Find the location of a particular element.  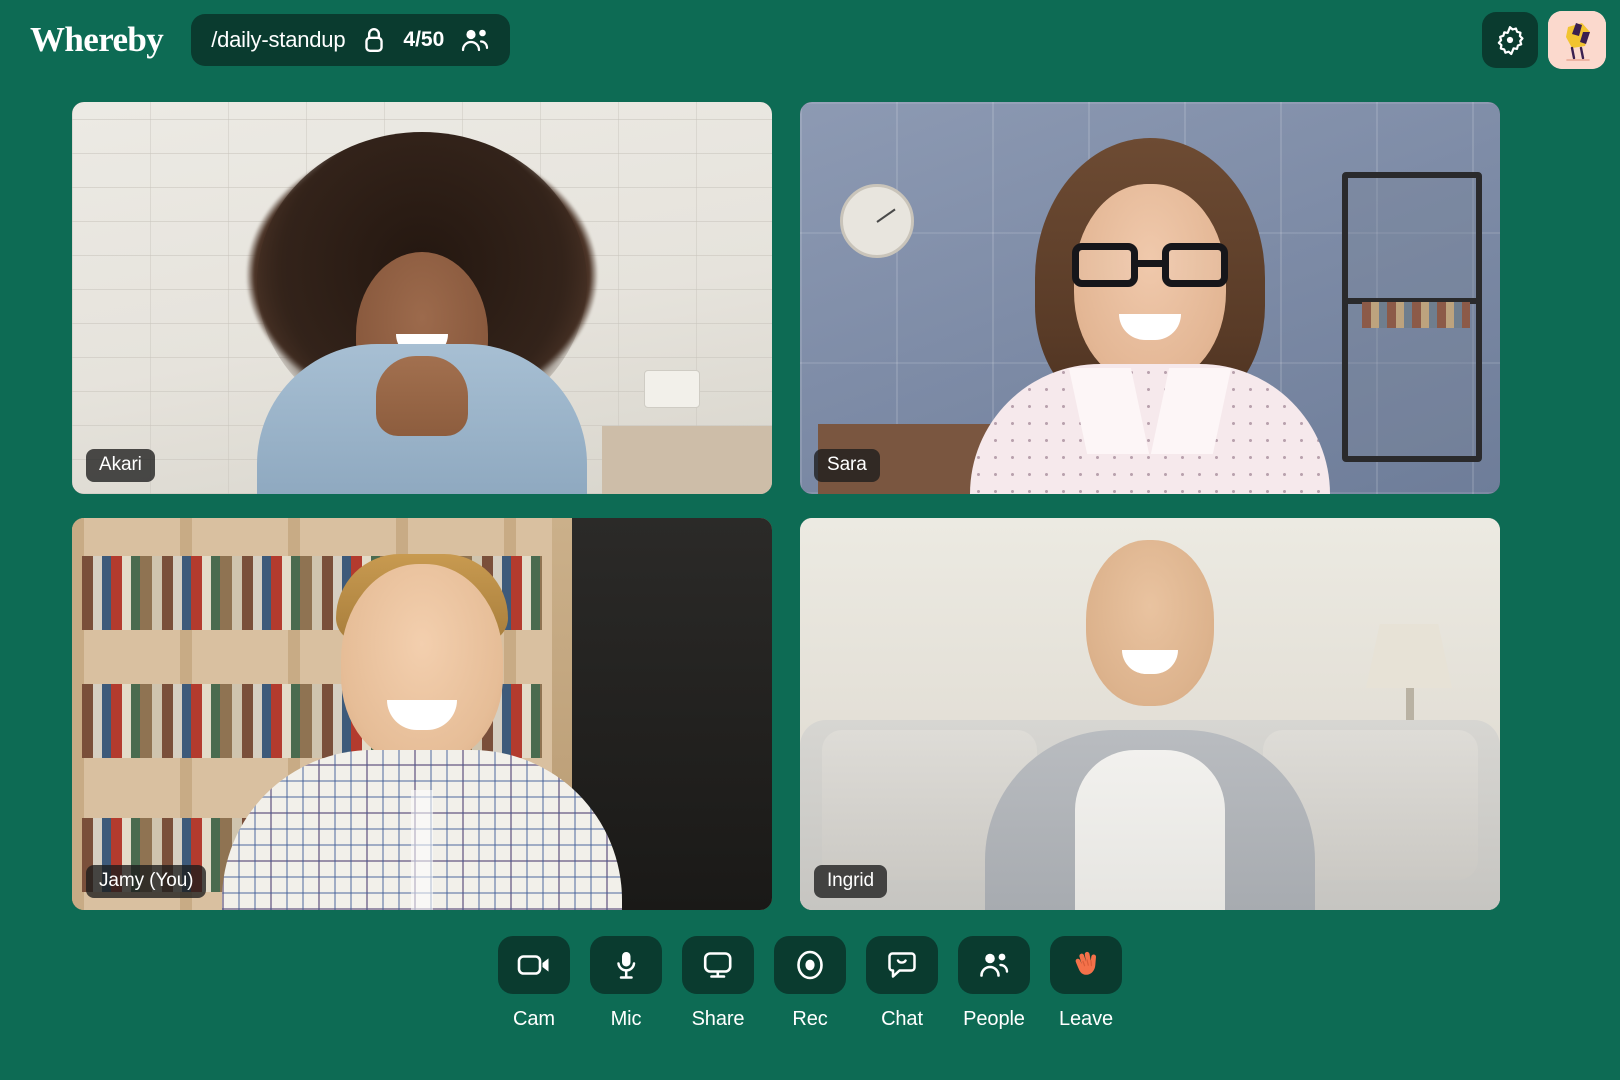

leave-label: Leave is located at coordinates (1086, 1019).